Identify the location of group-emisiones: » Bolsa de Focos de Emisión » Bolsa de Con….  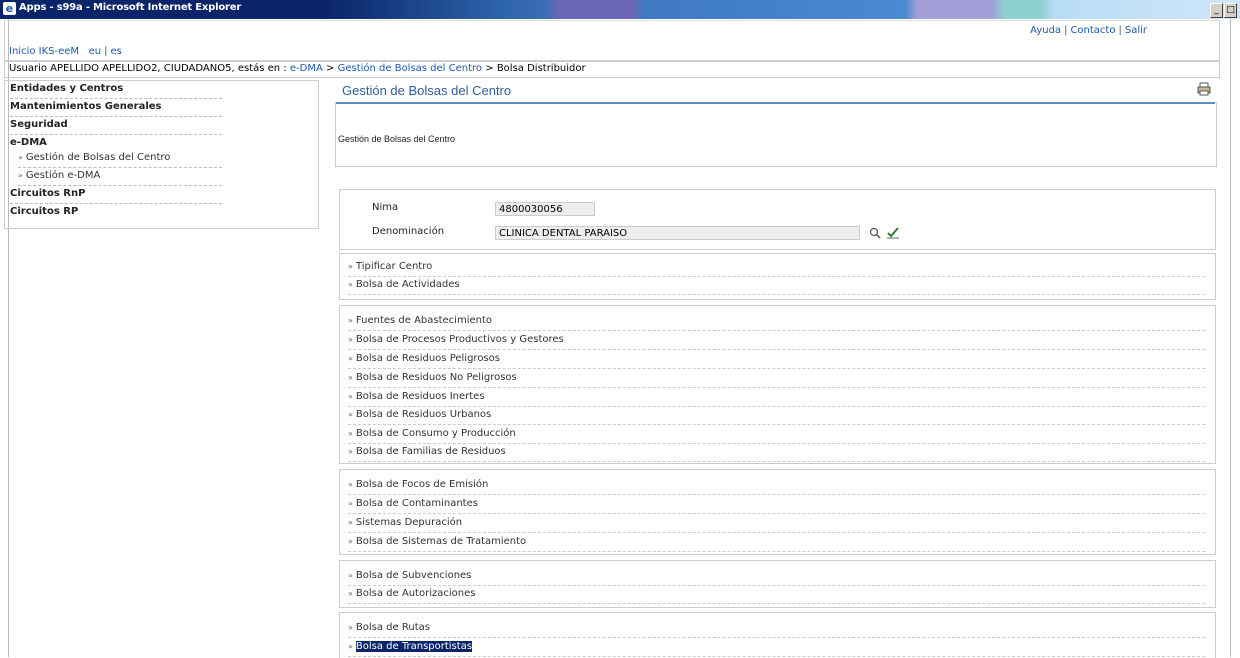
(777, 512).